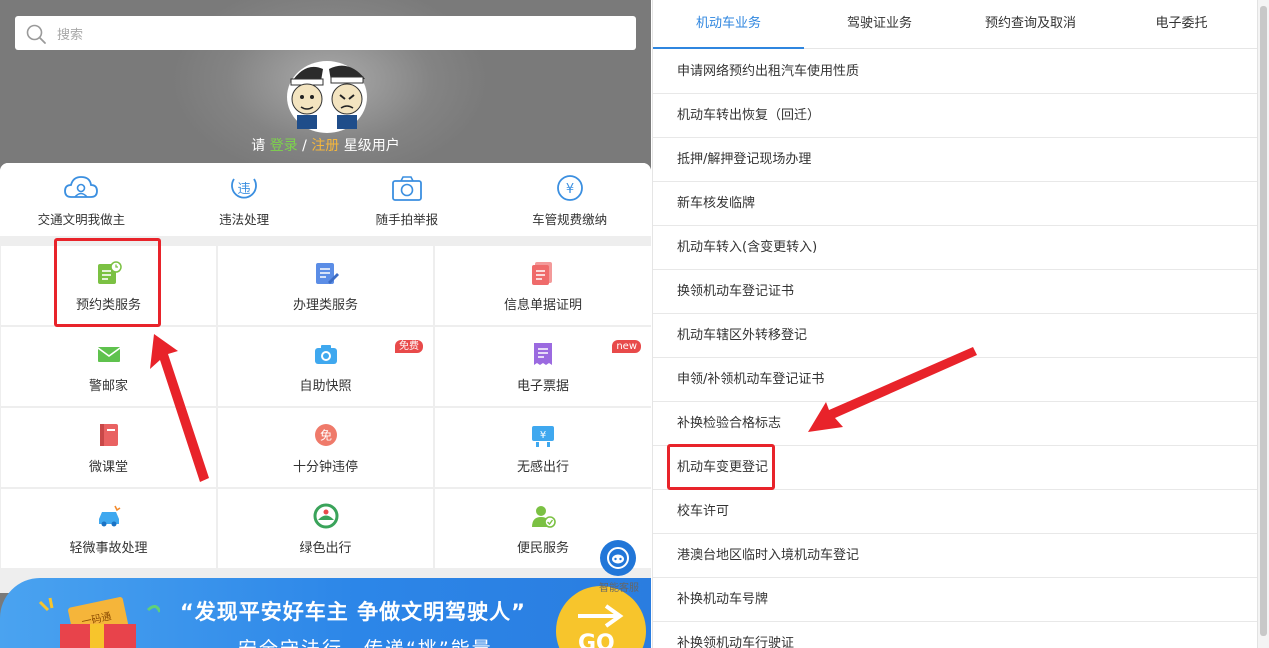  Describe the element at coordinates (543, 366) in the screenshot. I see `service-e-receipt: 电子票据 new` at that location.